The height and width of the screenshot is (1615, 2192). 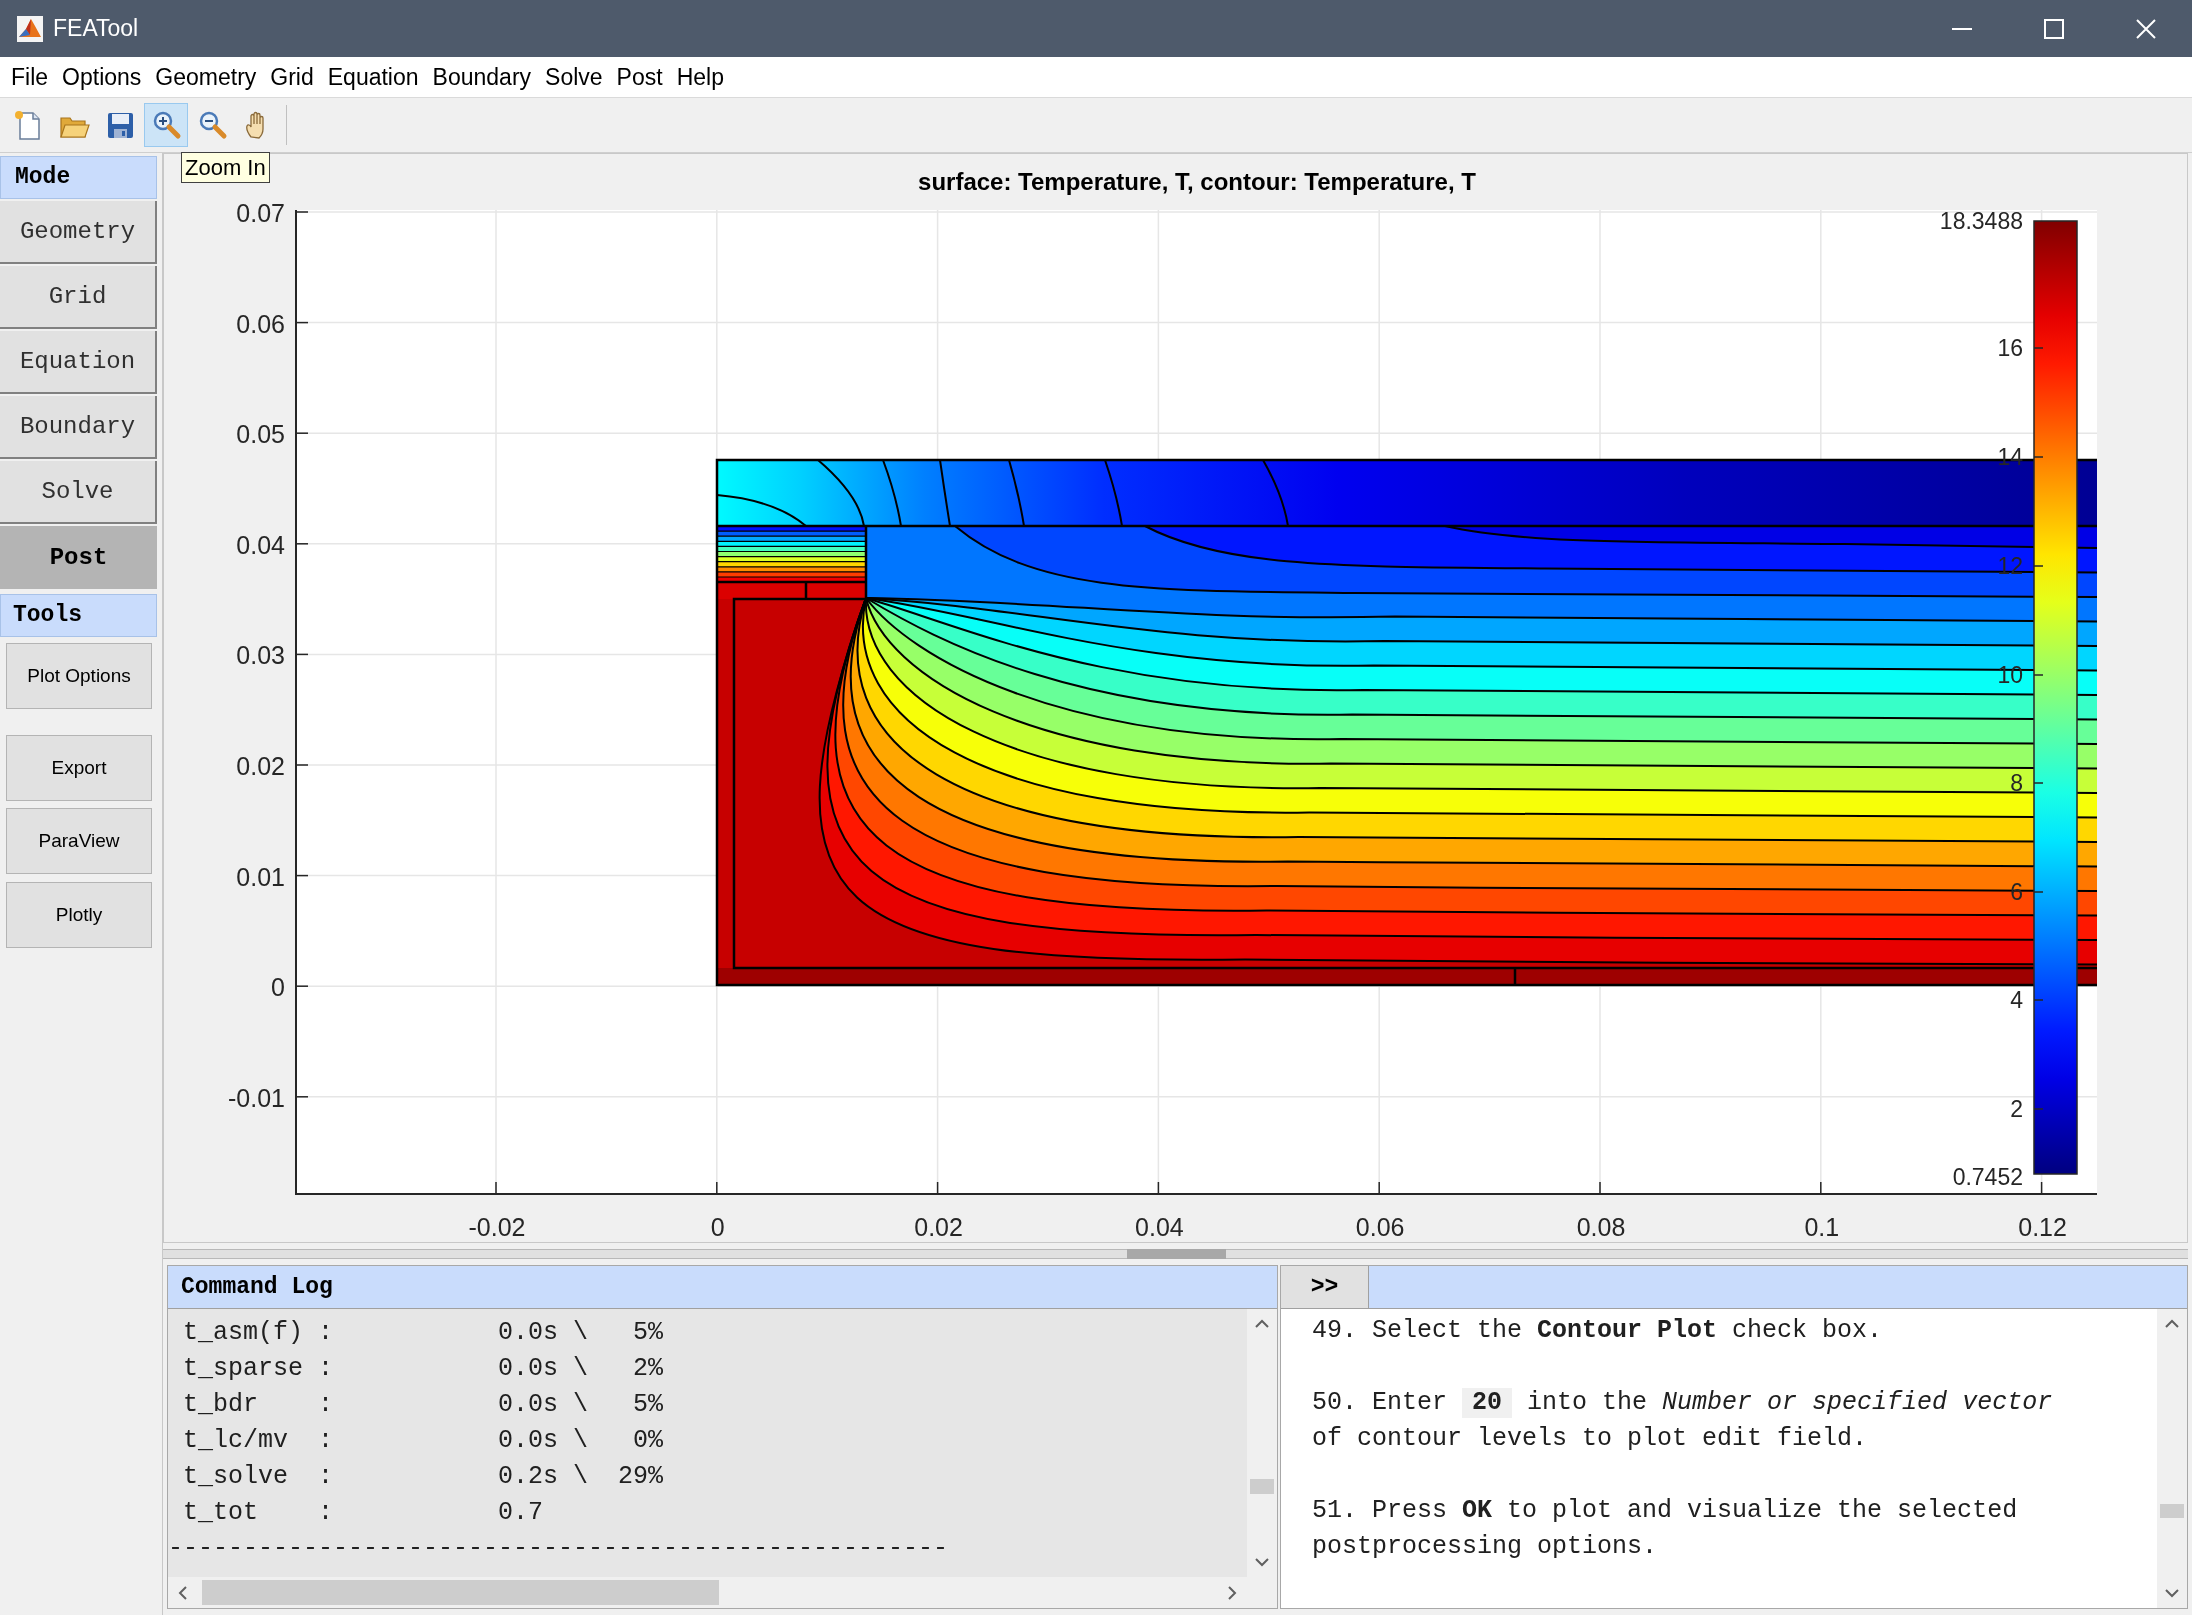 I want to click on tick-label: 0.03, so click(x=260, y=655).